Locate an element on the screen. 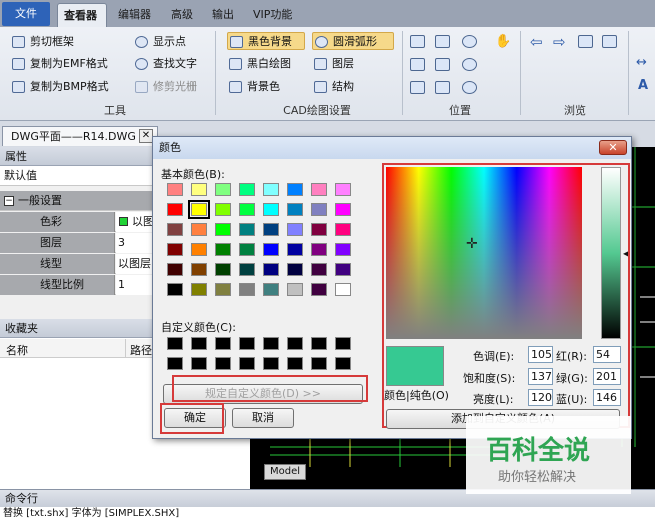 This screenshot has width=655, height=521. rotate-icon is located at coordinates (417, 87).